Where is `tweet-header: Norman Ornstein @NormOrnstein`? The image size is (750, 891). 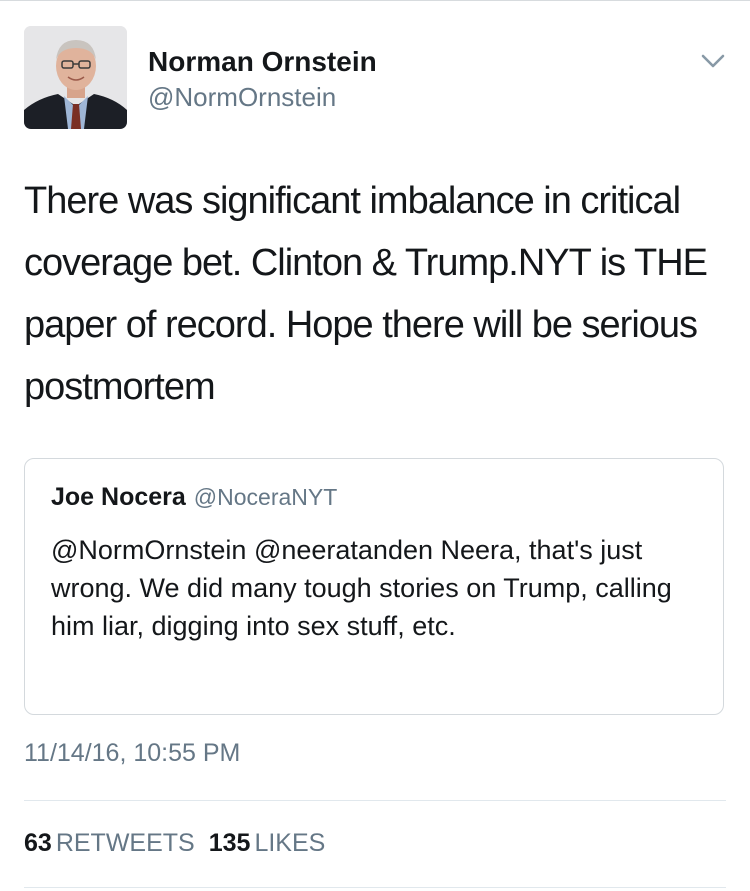 tweet-header: Norman Ornstein @NormOrnstein is located at coordinates (375, 78).